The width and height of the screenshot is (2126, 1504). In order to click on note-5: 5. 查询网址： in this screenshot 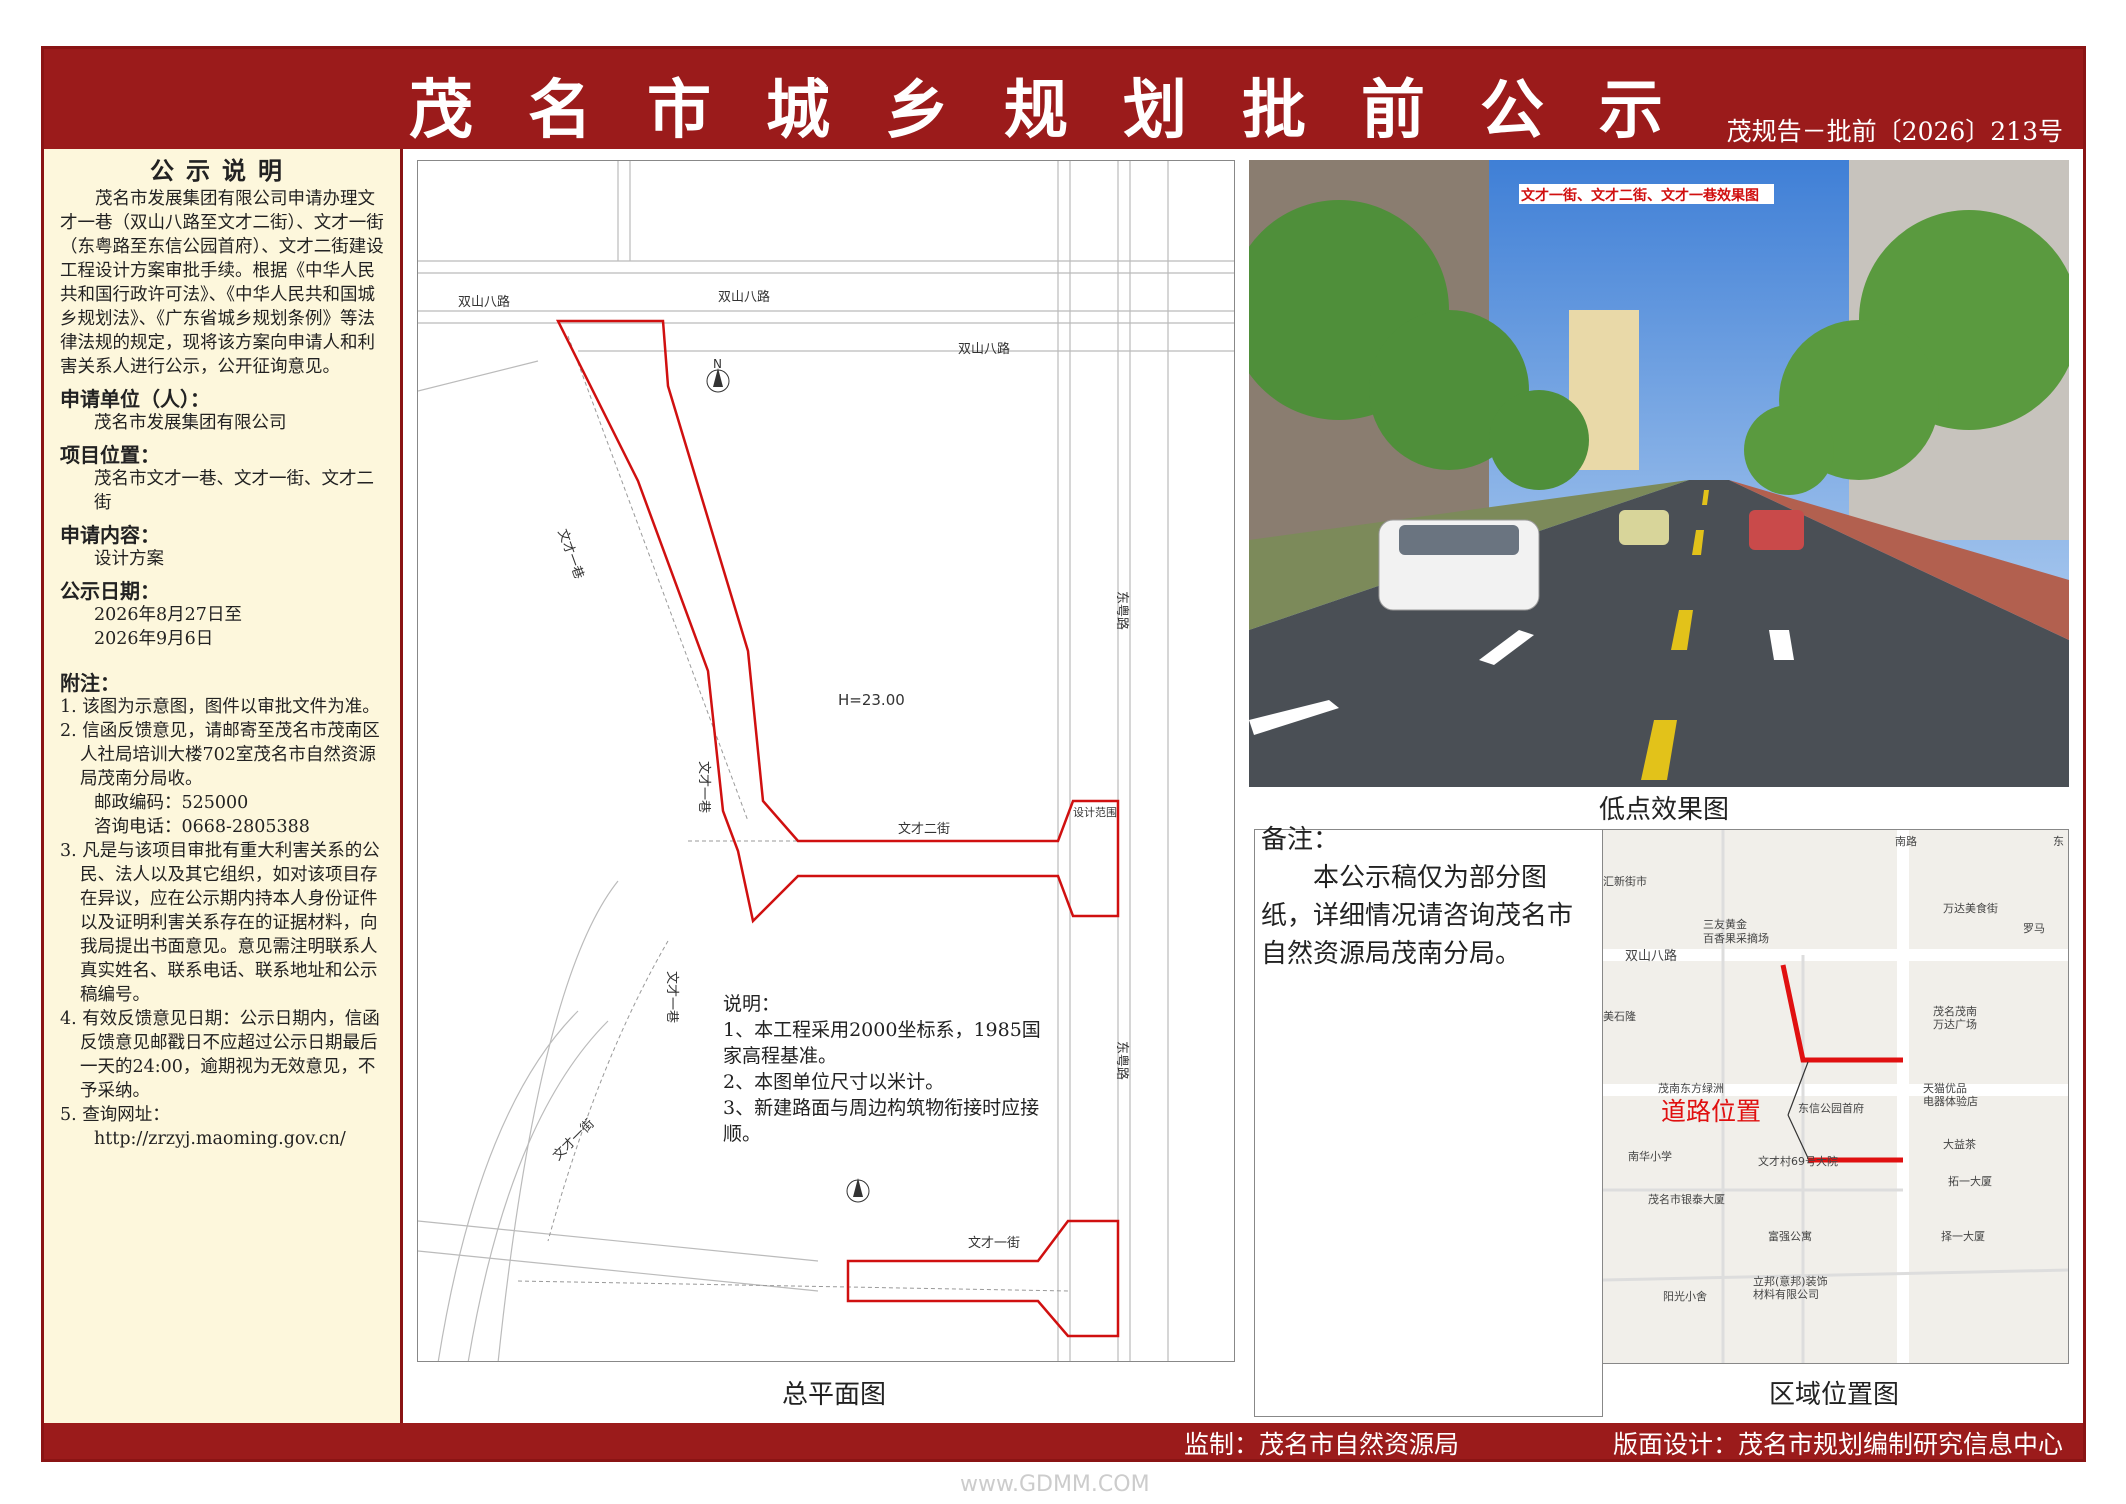, I will do `click(115, 1115)`.